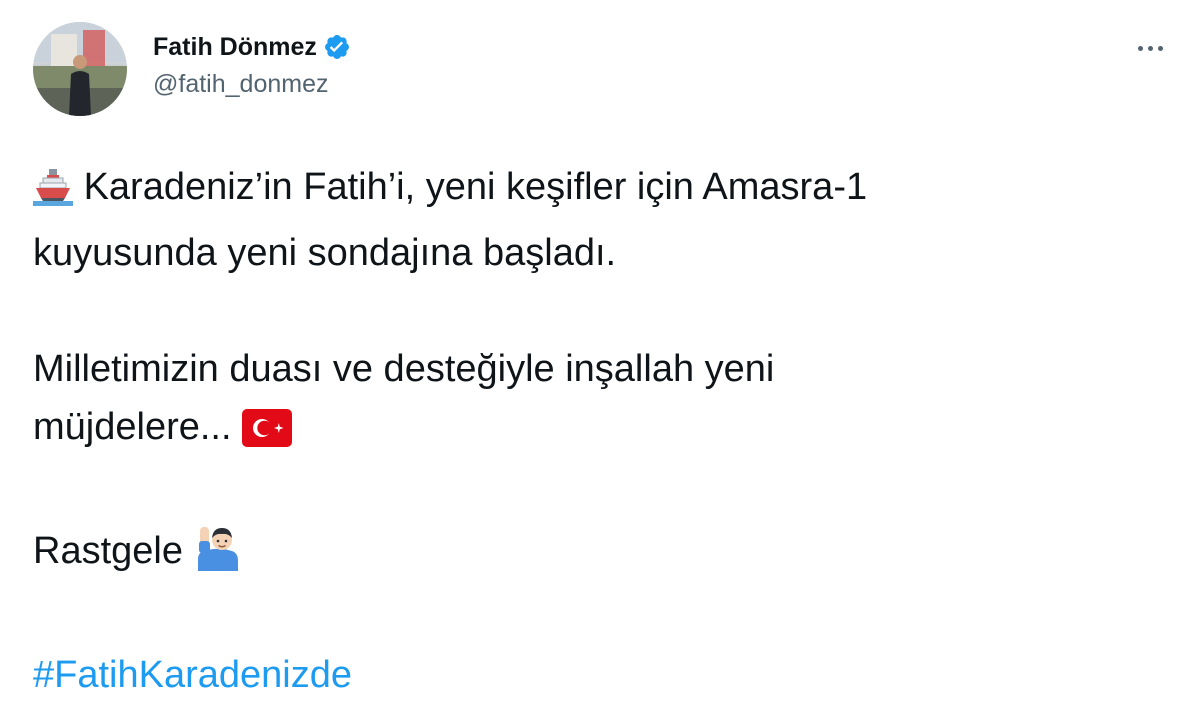 This screenshot has height=704, width=1200. What do you see at coordinates (1150, 48) in the screenshot?
I see `more-options-icon` at bounding box center [1150, 48].